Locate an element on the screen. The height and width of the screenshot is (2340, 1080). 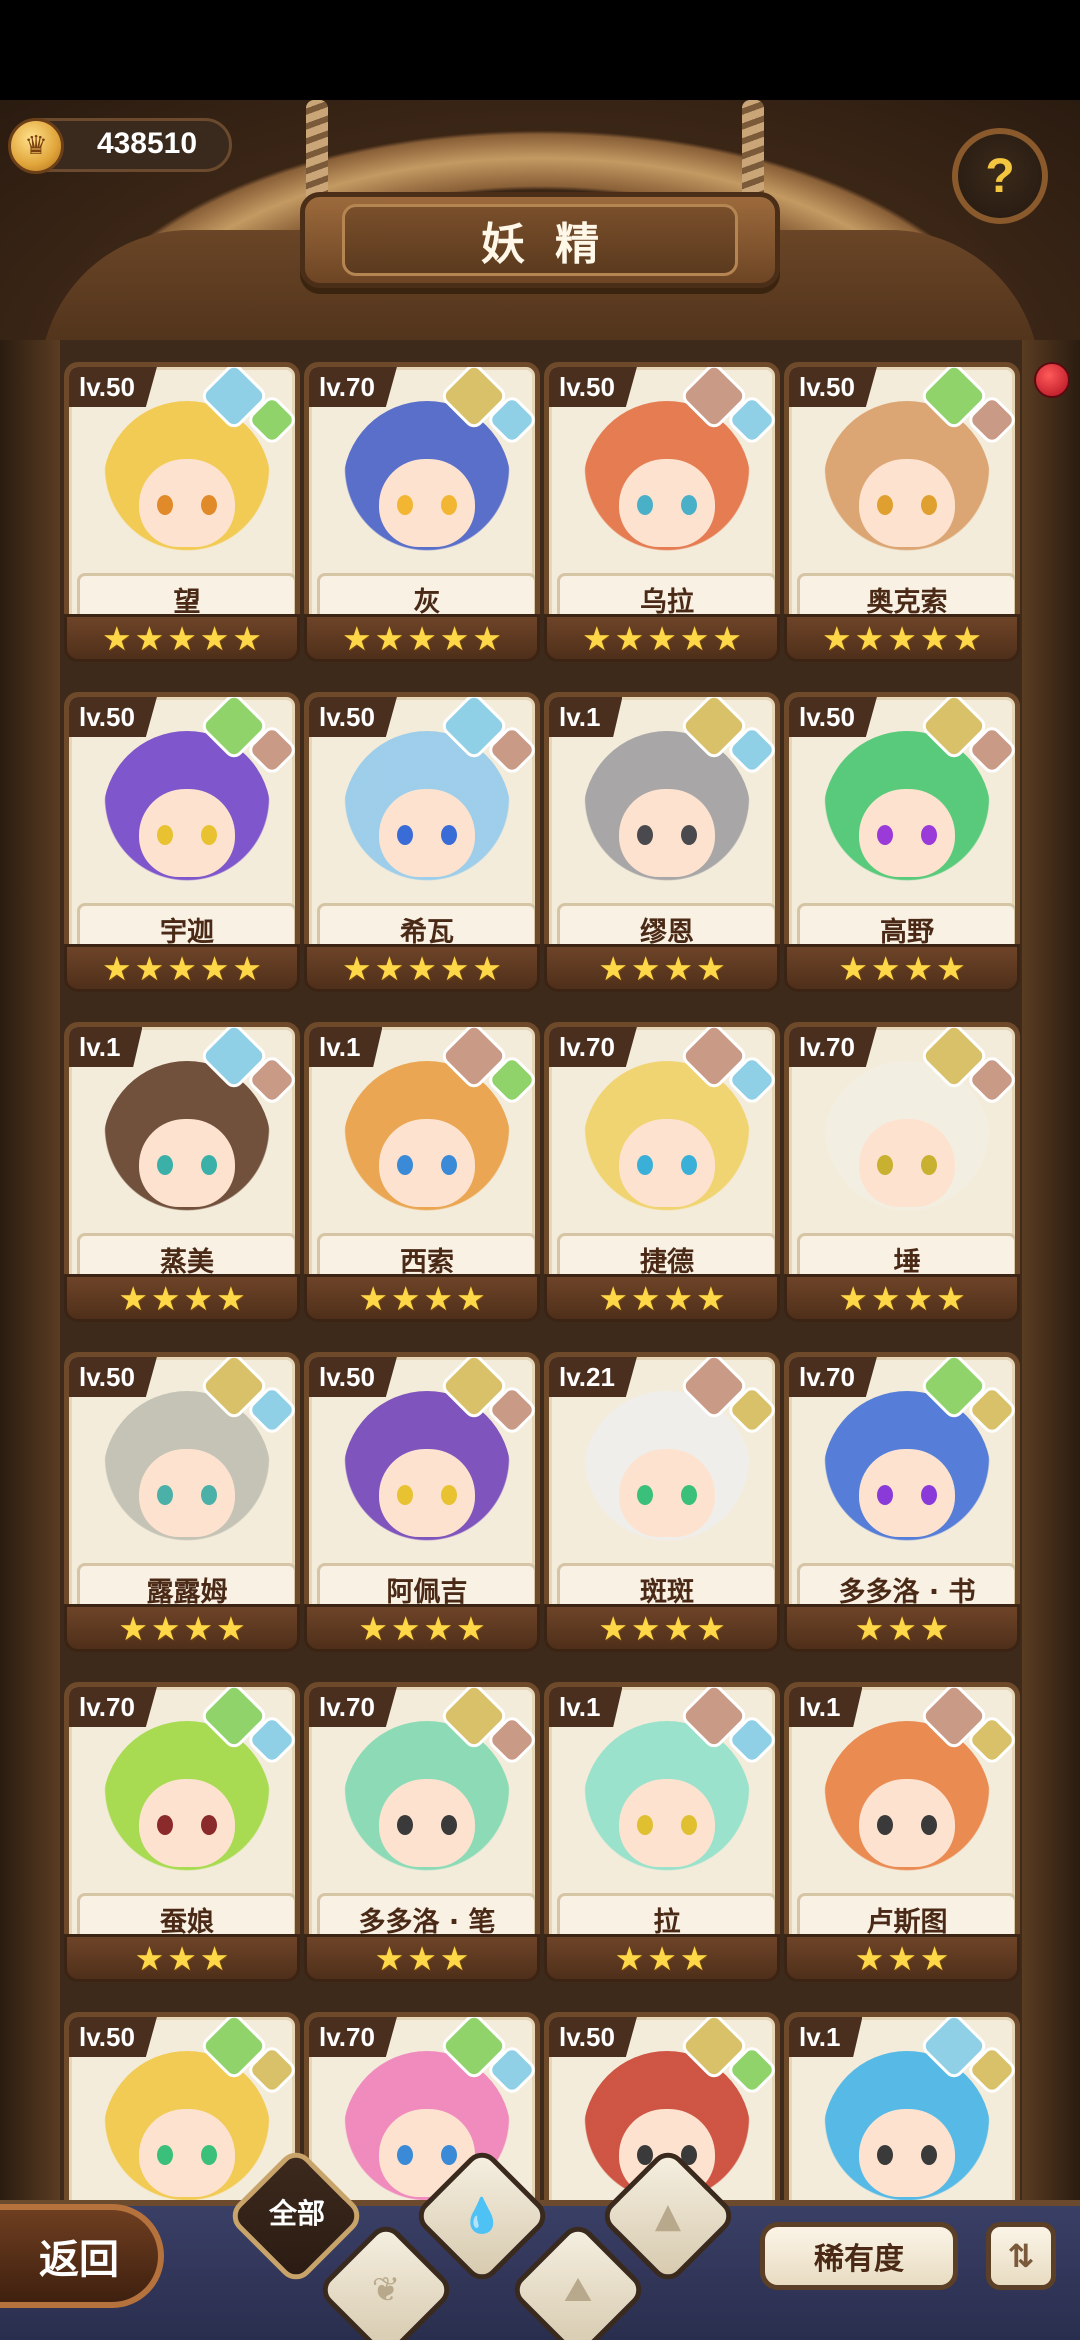
panel-frame-left is located at coordinates (30, 1270).